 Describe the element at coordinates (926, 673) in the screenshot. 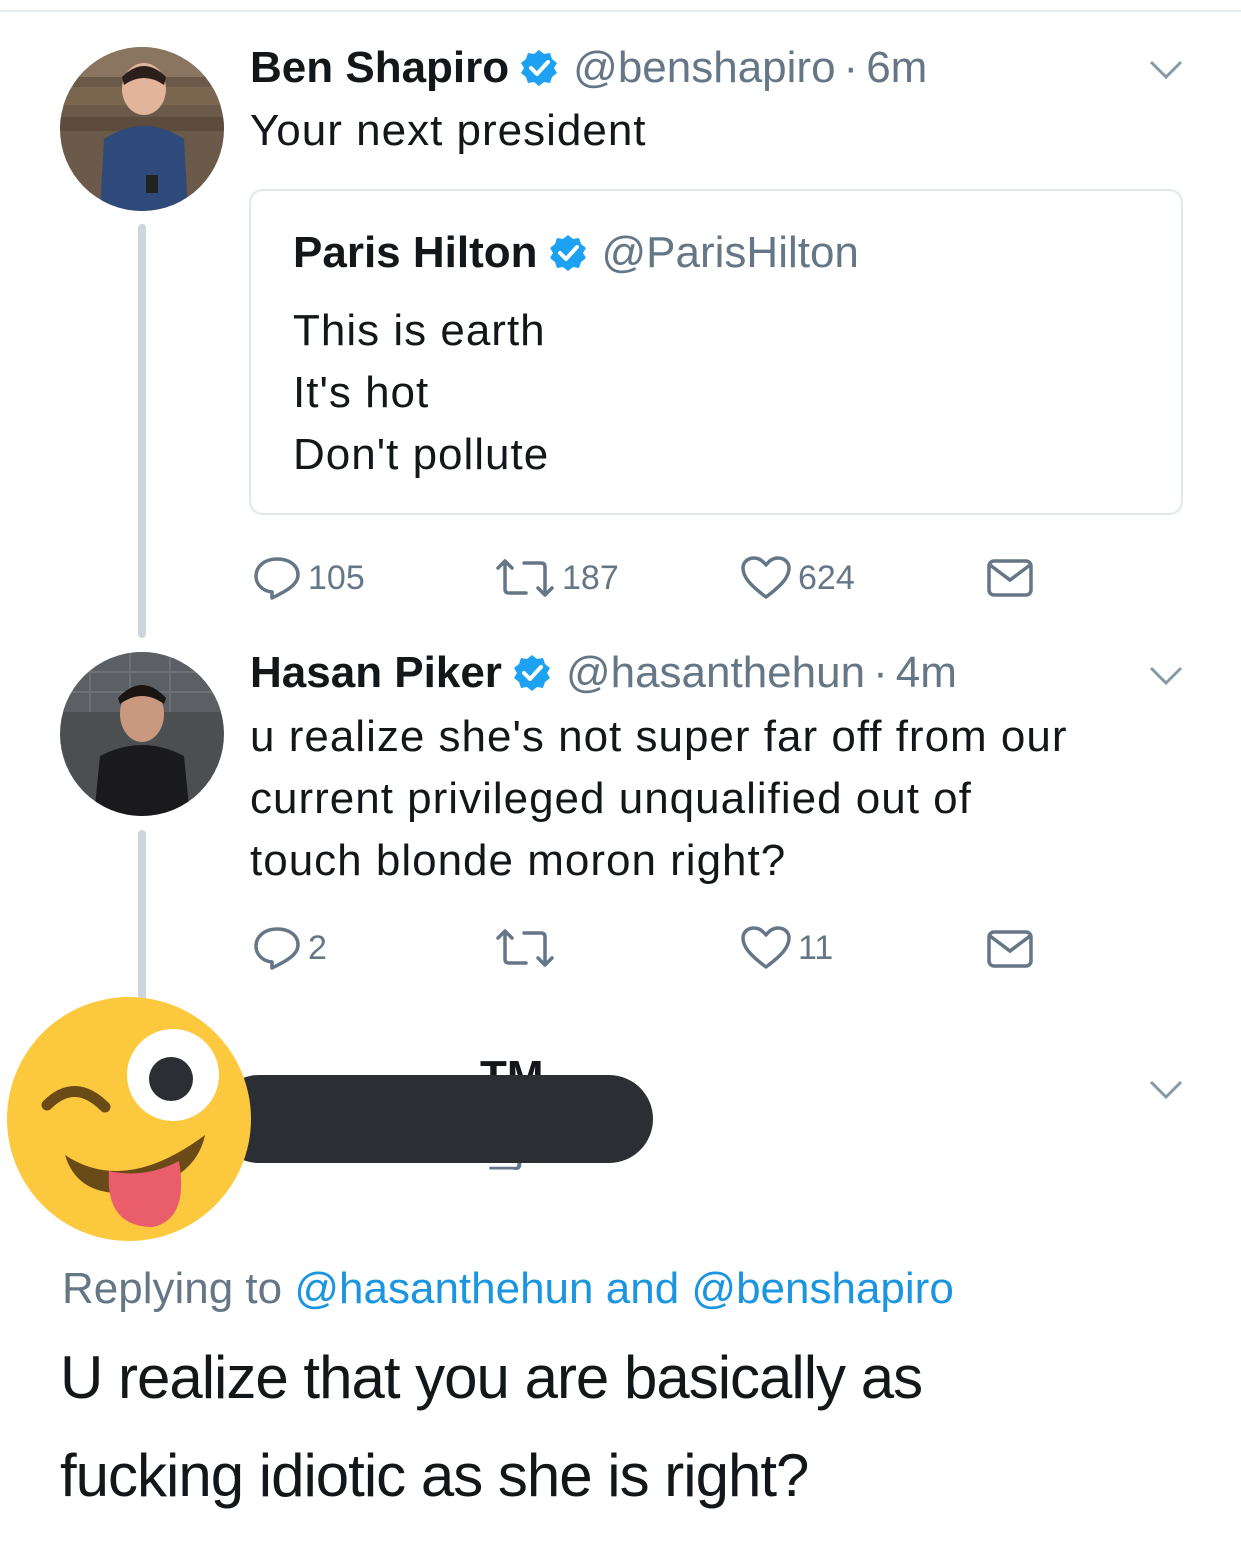

I see `timestamp: 4m` at that location.